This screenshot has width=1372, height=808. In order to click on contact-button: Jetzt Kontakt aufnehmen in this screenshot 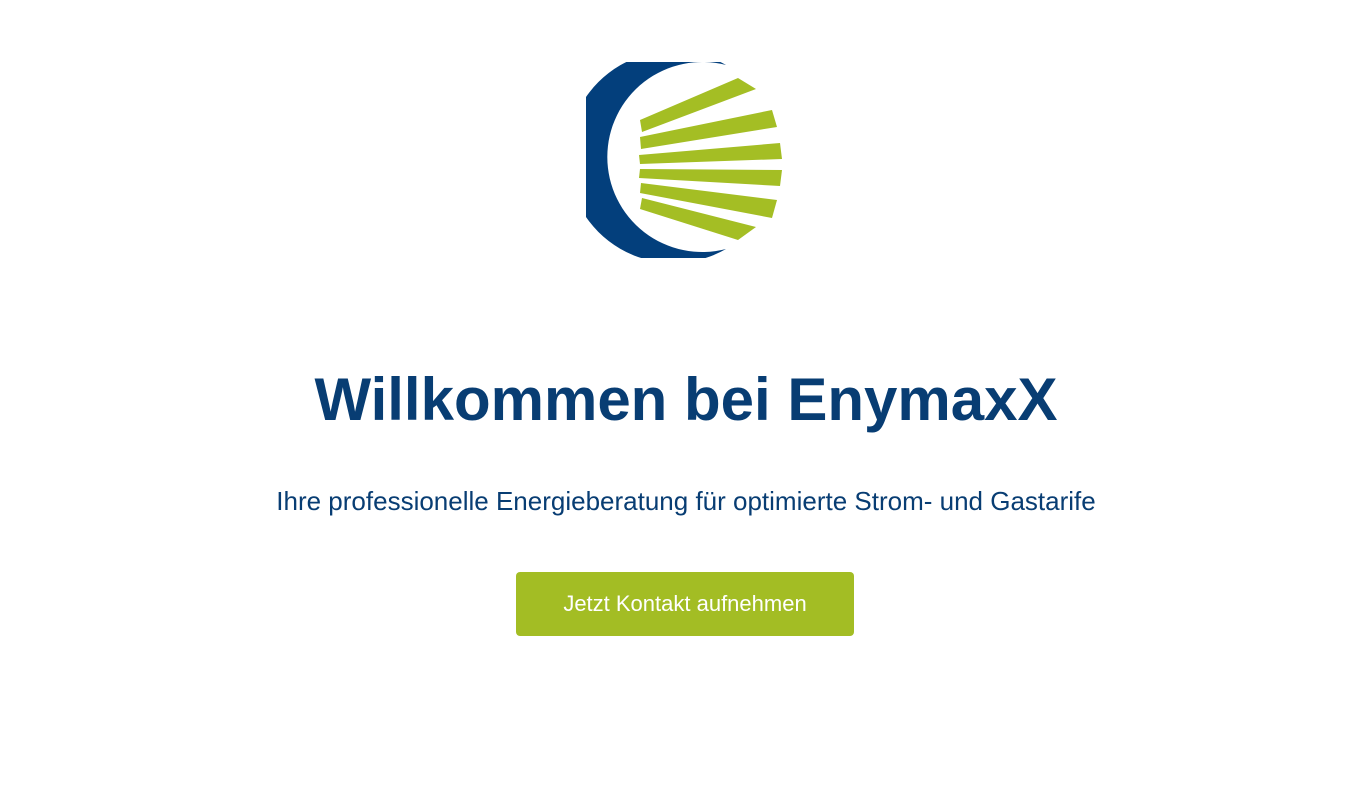, I will do `click(685, 604)`.